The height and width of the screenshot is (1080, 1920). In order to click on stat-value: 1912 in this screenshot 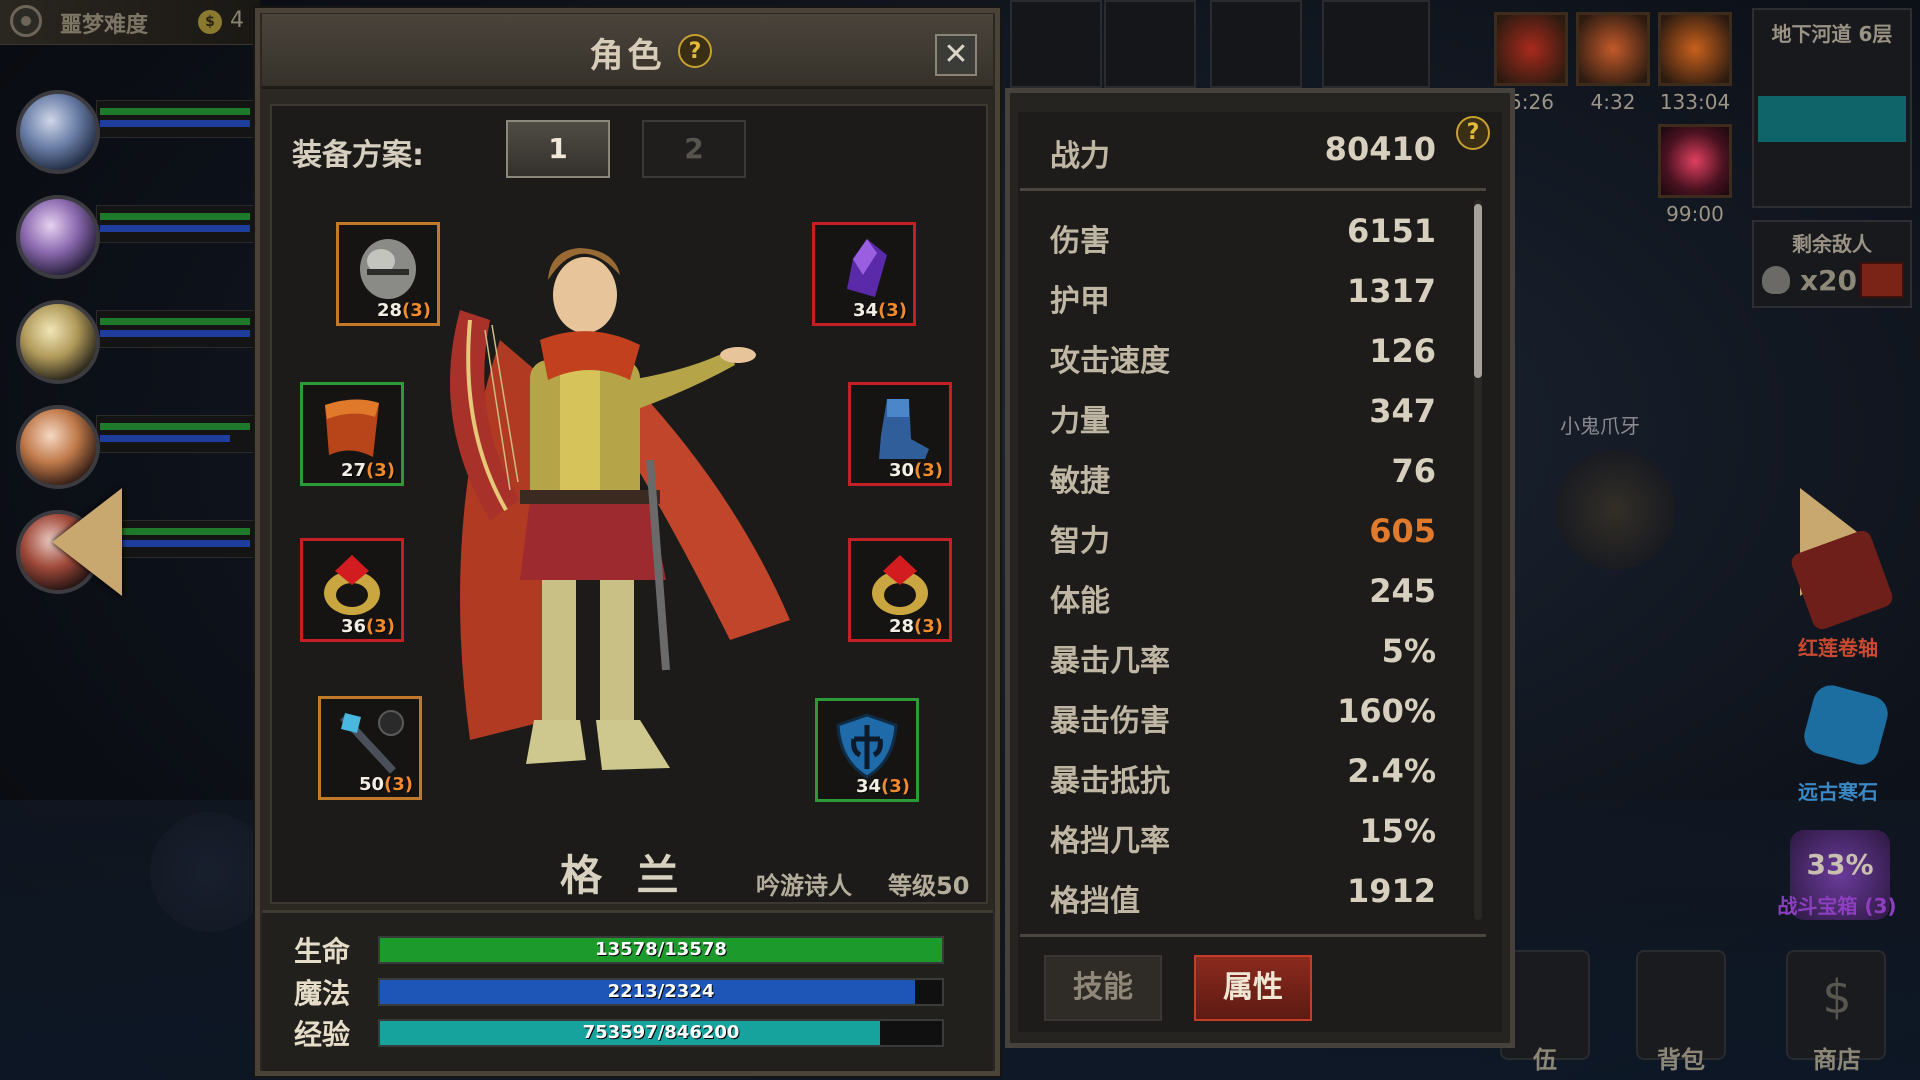, I will do `click(1391, 891)`.